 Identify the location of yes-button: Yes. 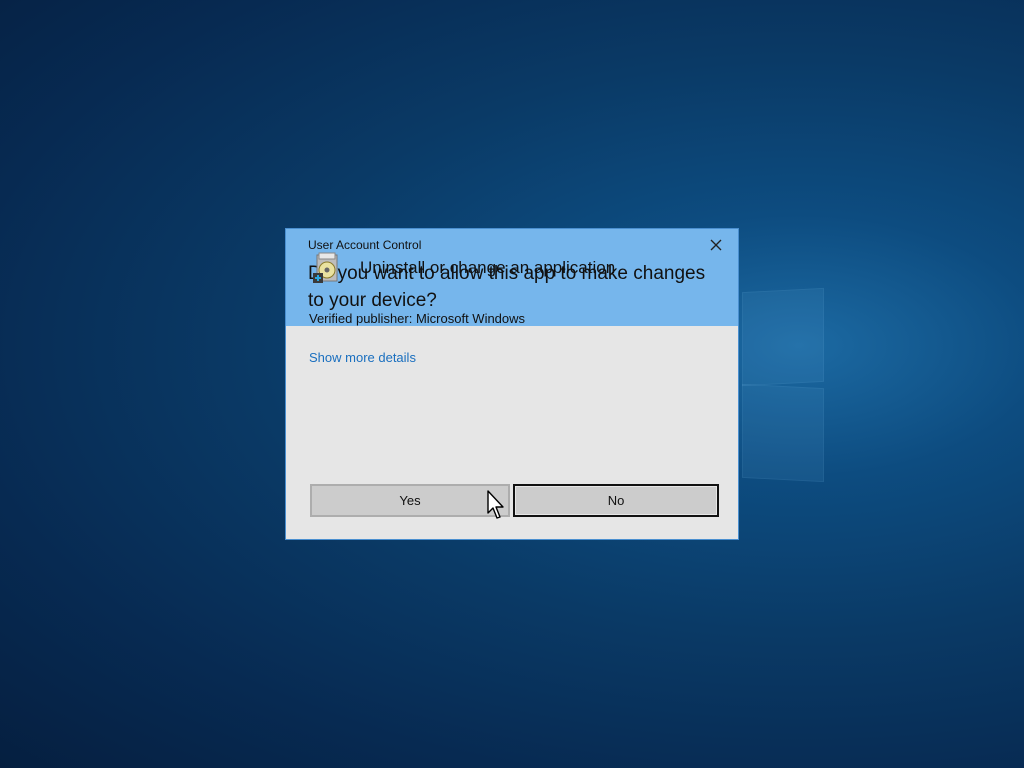
(410, 500).